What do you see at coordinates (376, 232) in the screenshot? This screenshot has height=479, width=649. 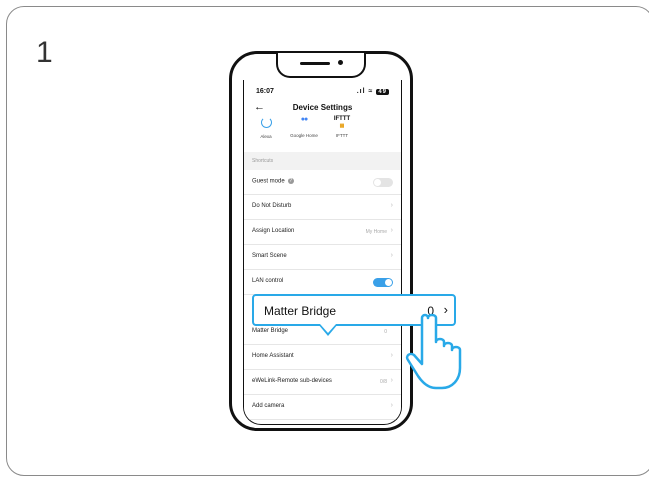 I see `row-value: My Home` at bounding box center [376, 232].